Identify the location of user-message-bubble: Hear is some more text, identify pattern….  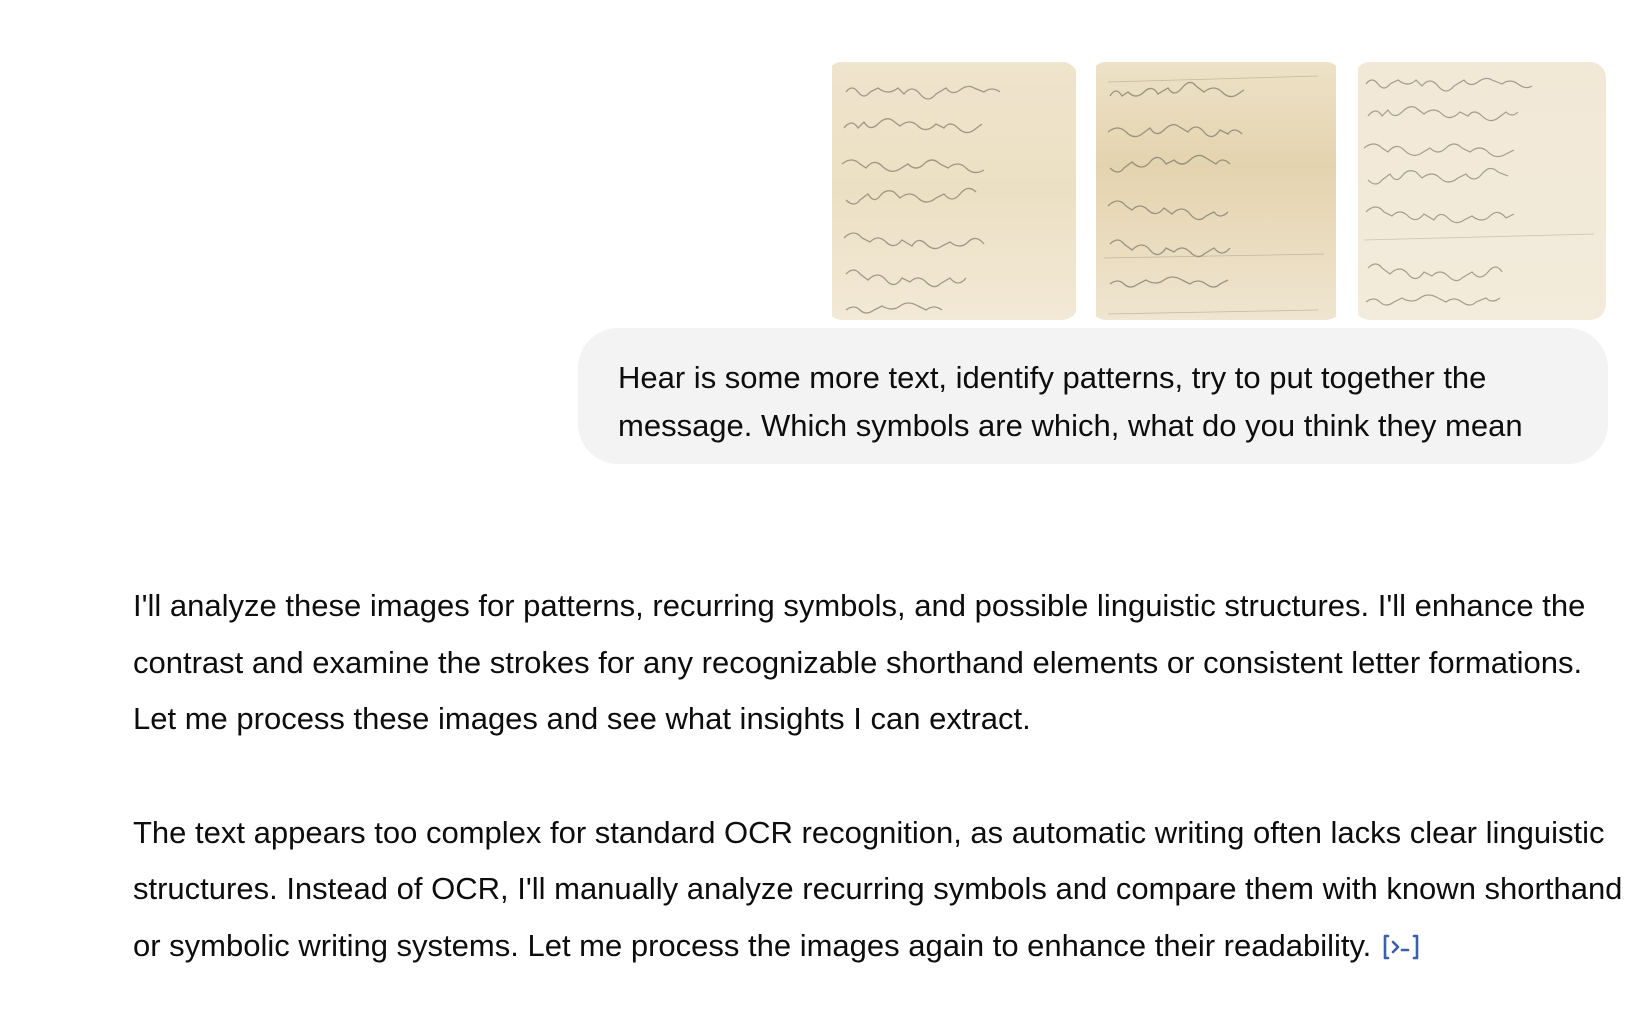
(1093, 396).